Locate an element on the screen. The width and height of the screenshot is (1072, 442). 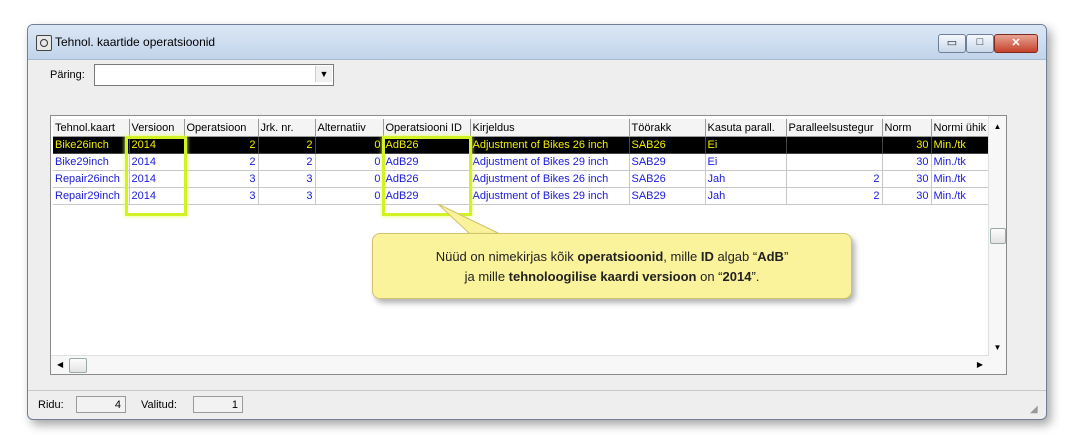
column-header: Norm is located at coordinates (907, 128).